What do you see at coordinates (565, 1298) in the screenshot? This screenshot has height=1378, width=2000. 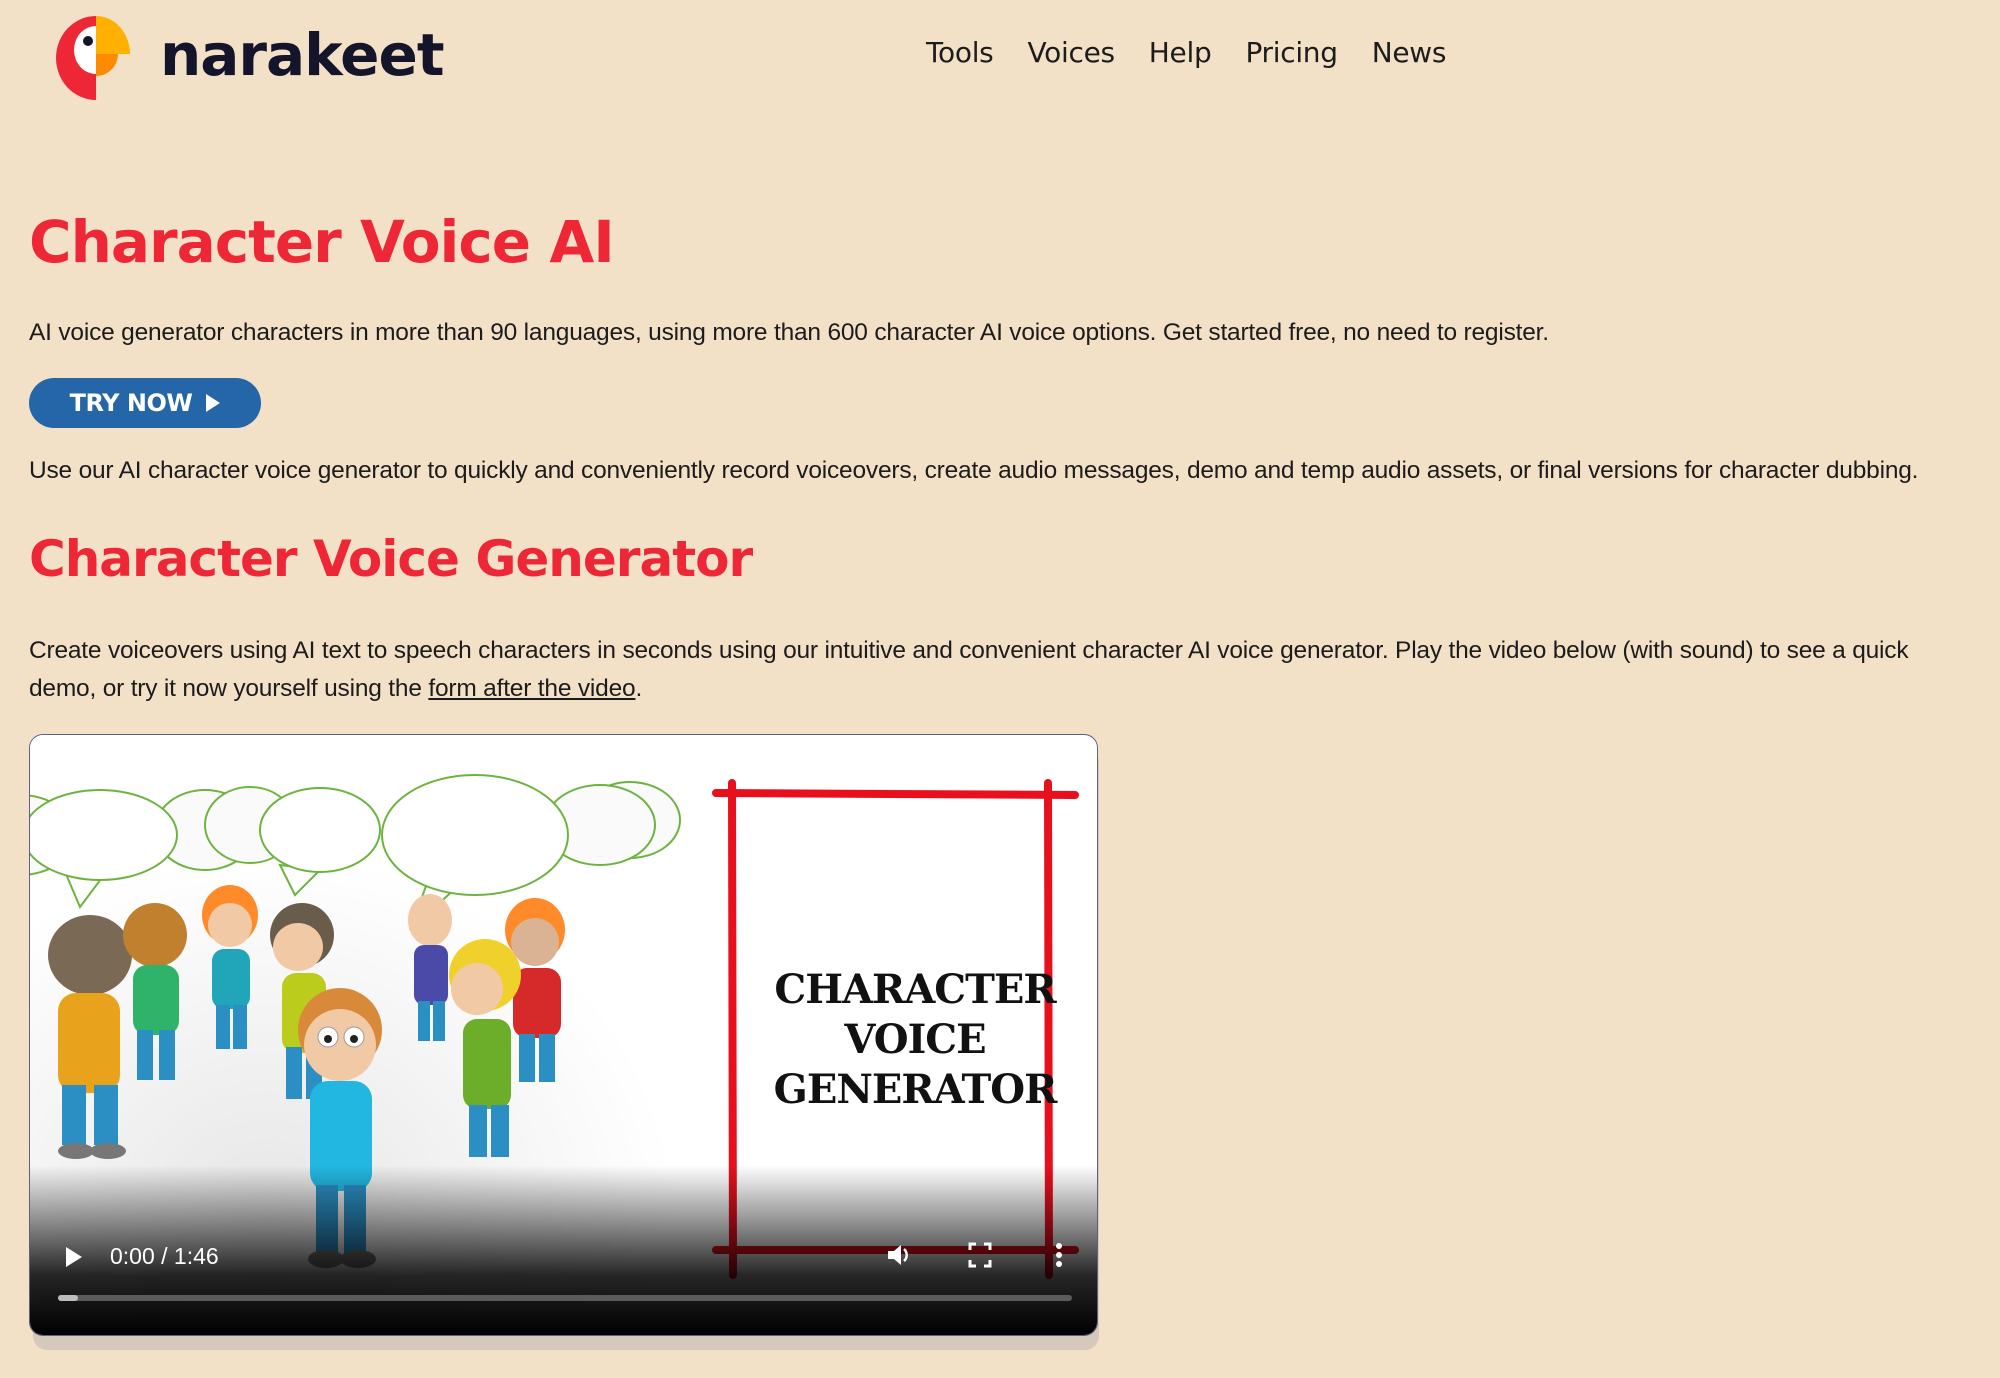 I see `video-progress-bar` at bounding box center [565, 1298].